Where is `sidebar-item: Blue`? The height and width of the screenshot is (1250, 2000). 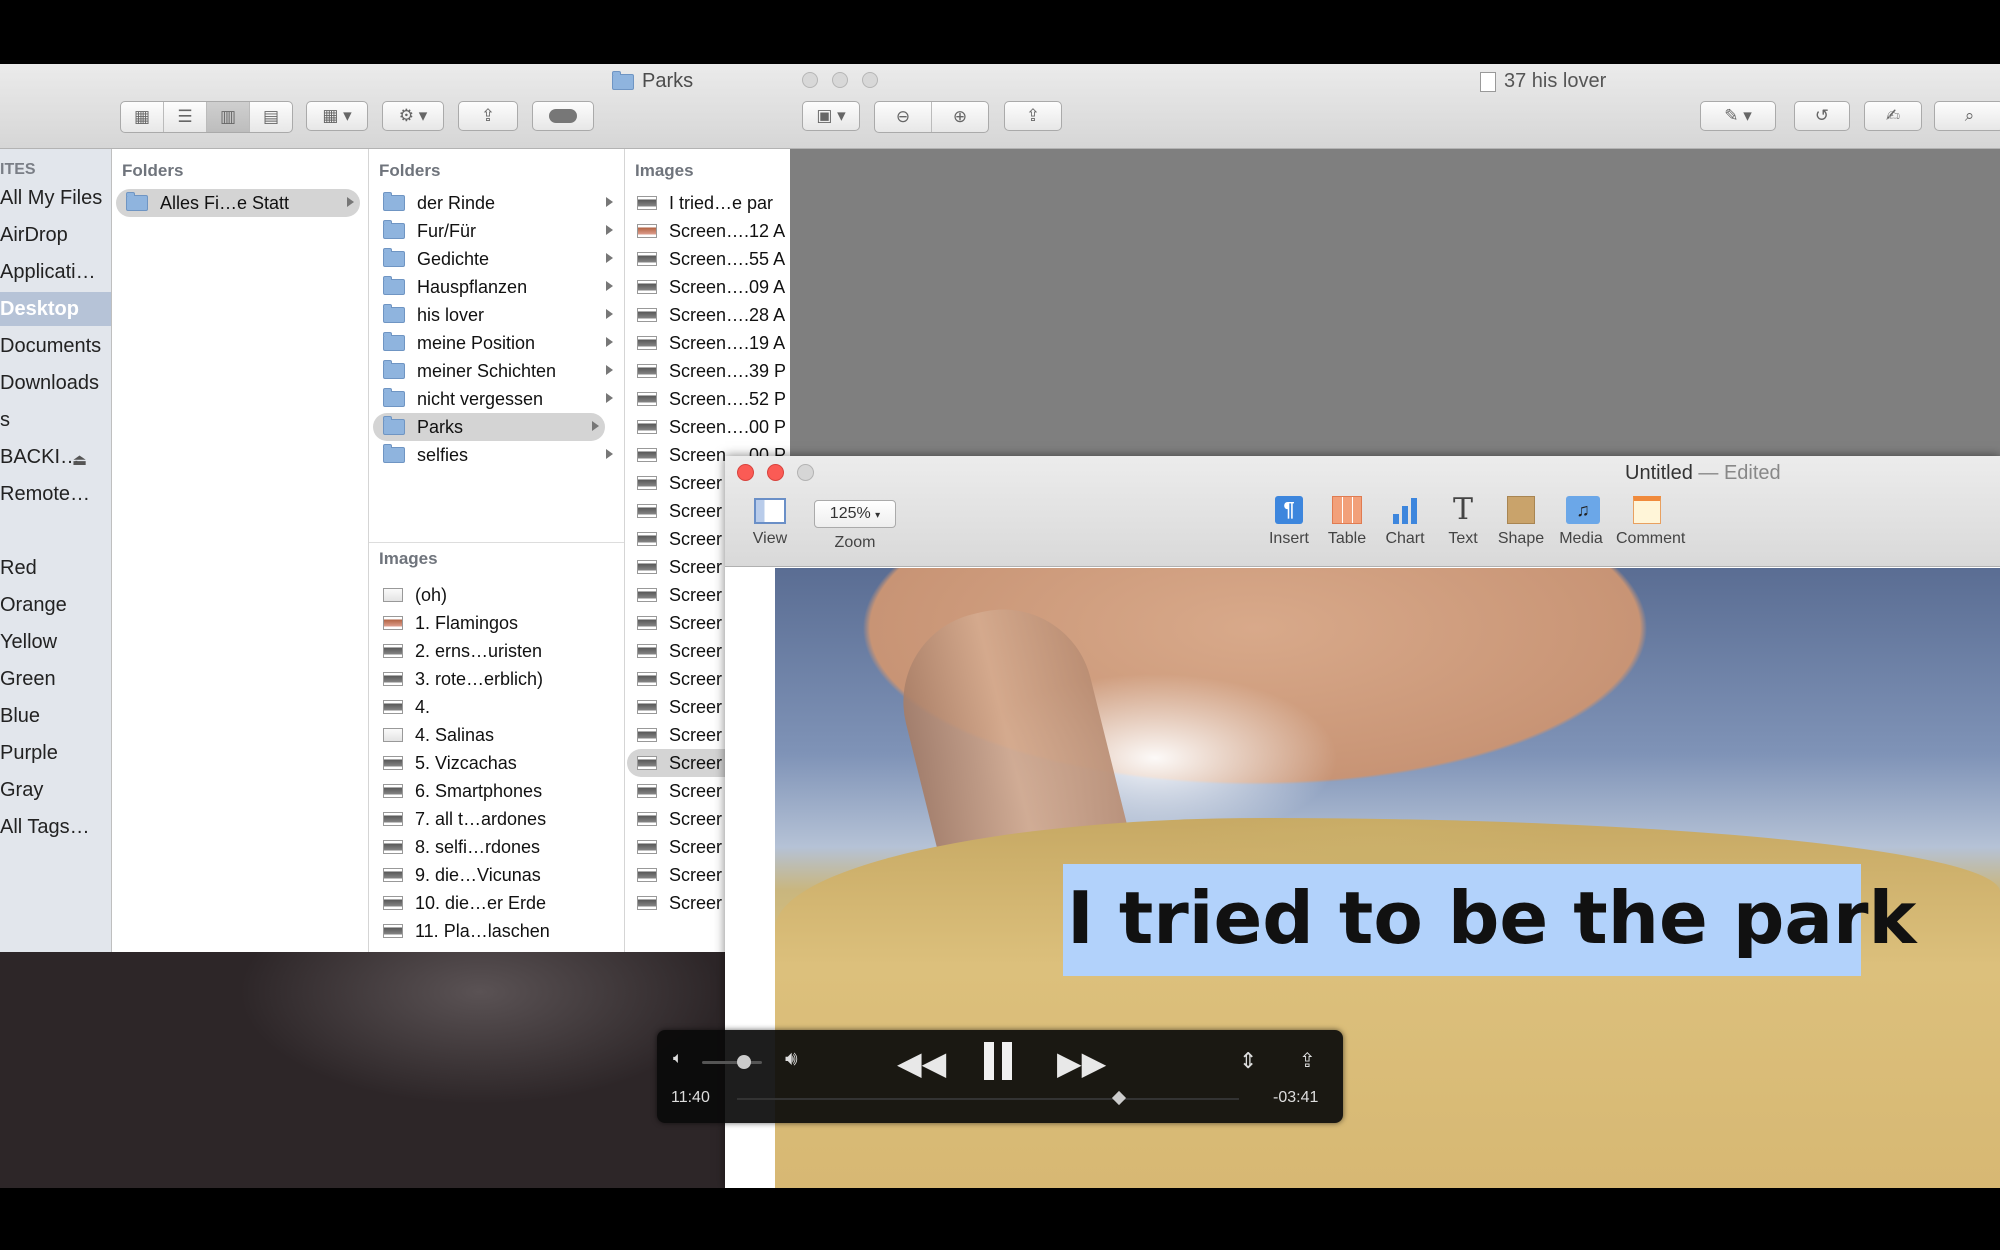
sidebar-item: Blue is located at coordinates (55, 716).